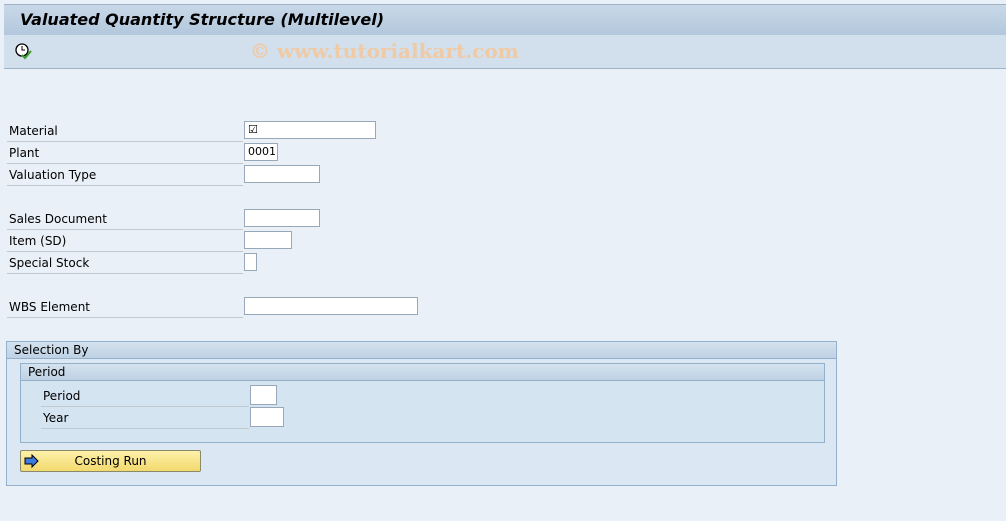  What do you see at coordinates (125, 263) in the screenshot?
I see `special-stock-label: Special Stock` at bounding box center [125, 263].